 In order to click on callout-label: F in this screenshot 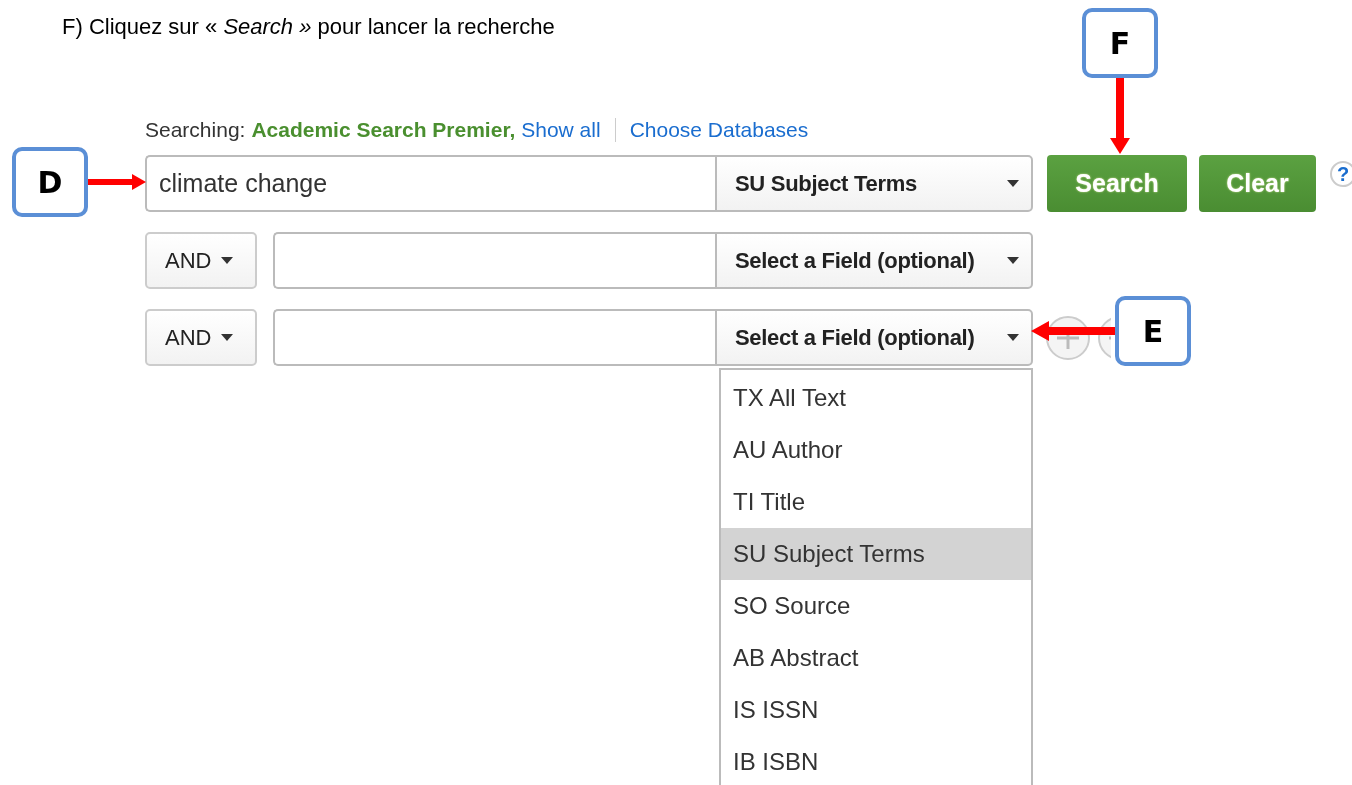, I will do `click(1120, 43)`.